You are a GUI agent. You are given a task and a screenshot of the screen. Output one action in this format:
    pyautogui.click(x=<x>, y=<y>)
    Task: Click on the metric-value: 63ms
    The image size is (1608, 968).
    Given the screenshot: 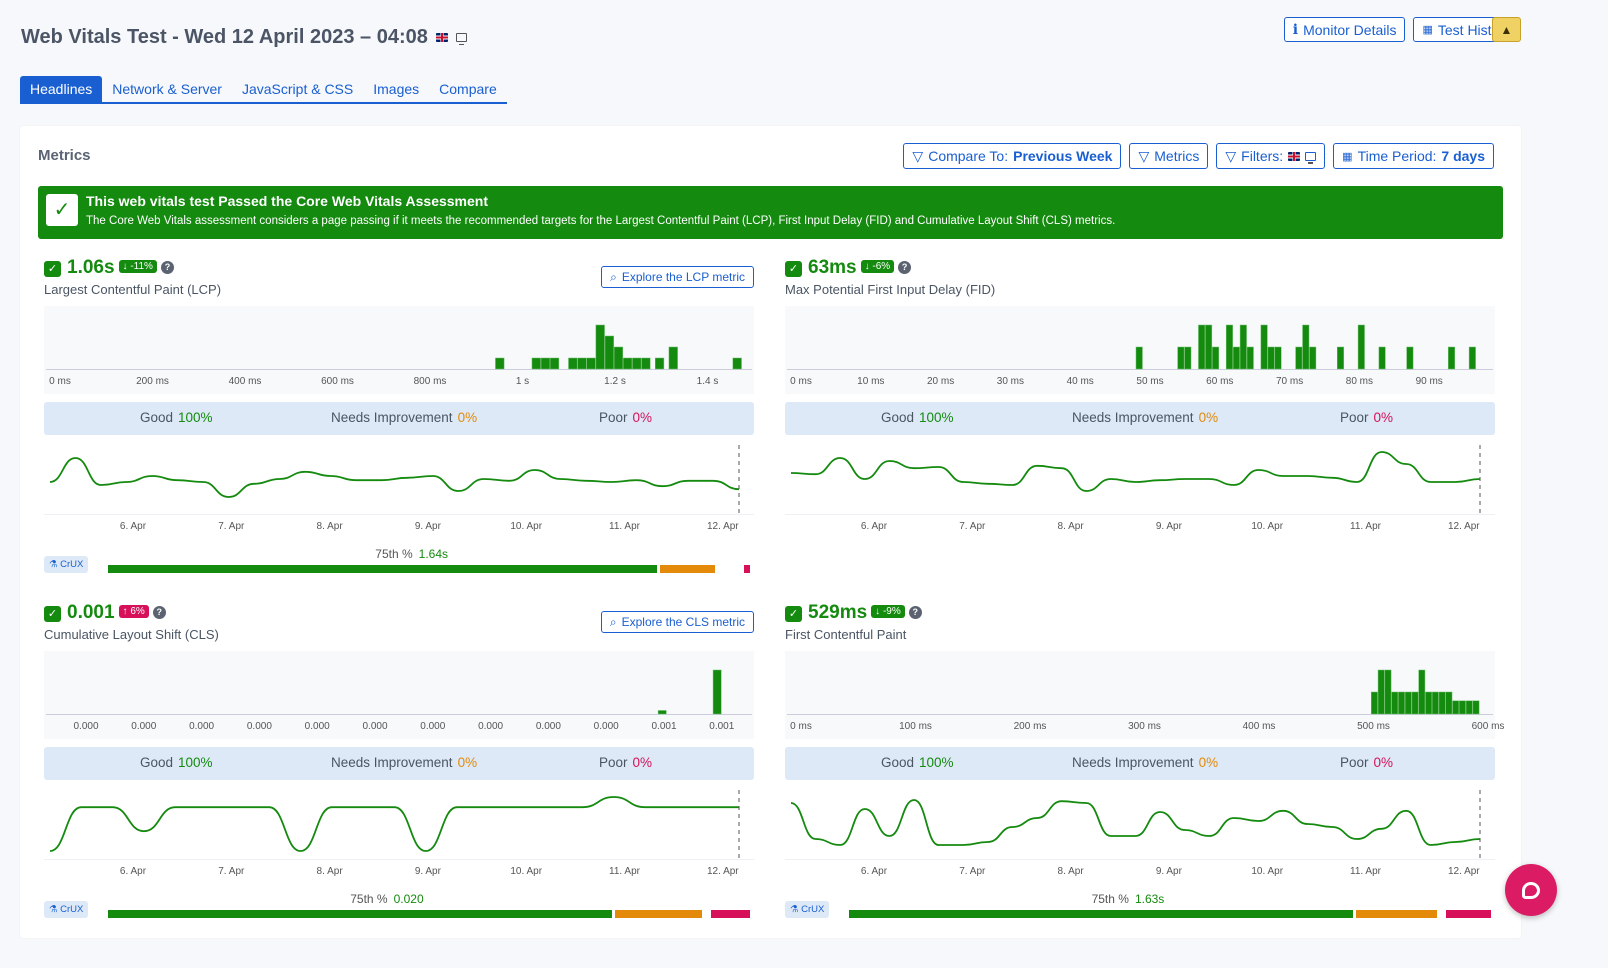 What is the action you would take?
    pyautogui.click(x=832, y=267)
    